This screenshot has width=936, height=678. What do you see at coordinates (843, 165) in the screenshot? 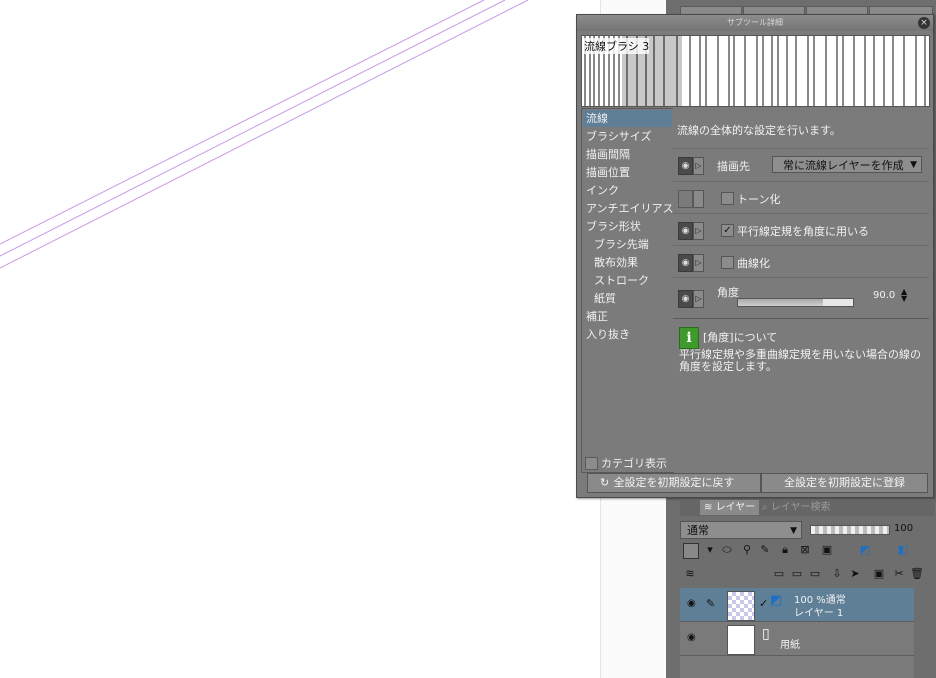
I see `draw-to-value: 常に流線レイヤーを作成` at bounding box center [843, 165].